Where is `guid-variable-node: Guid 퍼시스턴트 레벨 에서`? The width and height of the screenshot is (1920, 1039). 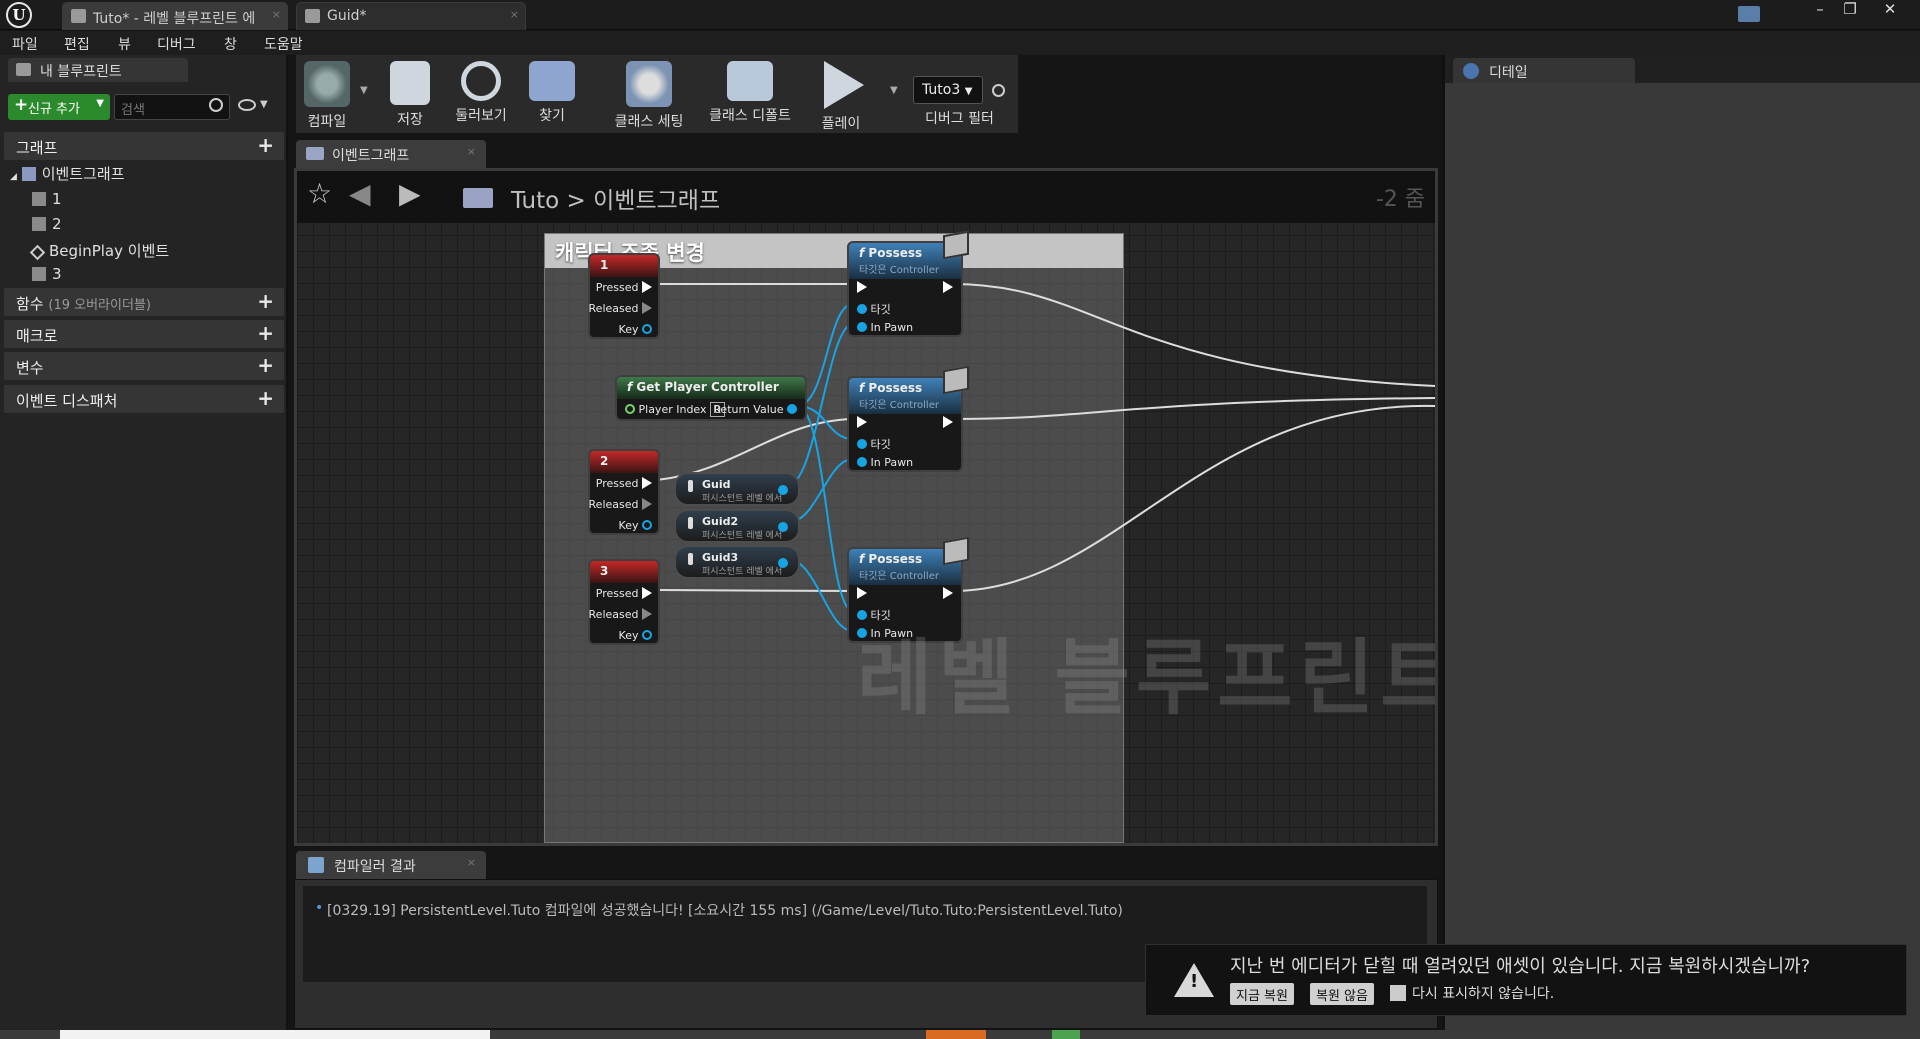
guid-variable-node: Guid 퍼시스턴트 레벨 에서 is located at coordinates (737, 489).